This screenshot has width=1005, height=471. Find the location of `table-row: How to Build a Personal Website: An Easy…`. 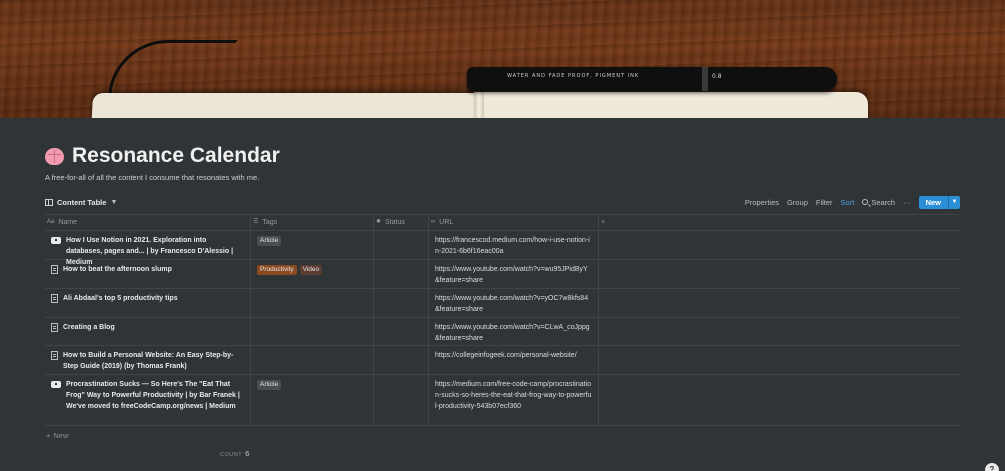

table-row: How to Build a Personal Website: An Easy… is located at coordinates (502, 360).